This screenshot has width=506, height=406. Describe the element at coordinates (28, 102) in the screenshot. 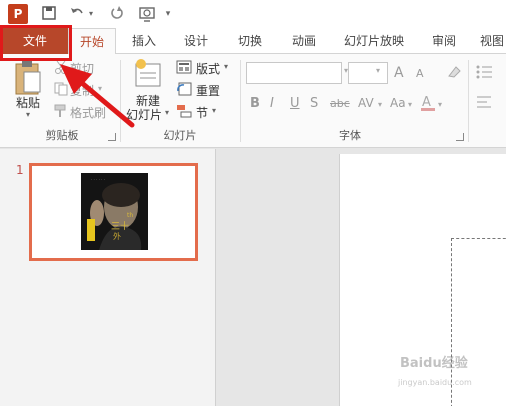

I see `paste-button: 粘贴` at that location.